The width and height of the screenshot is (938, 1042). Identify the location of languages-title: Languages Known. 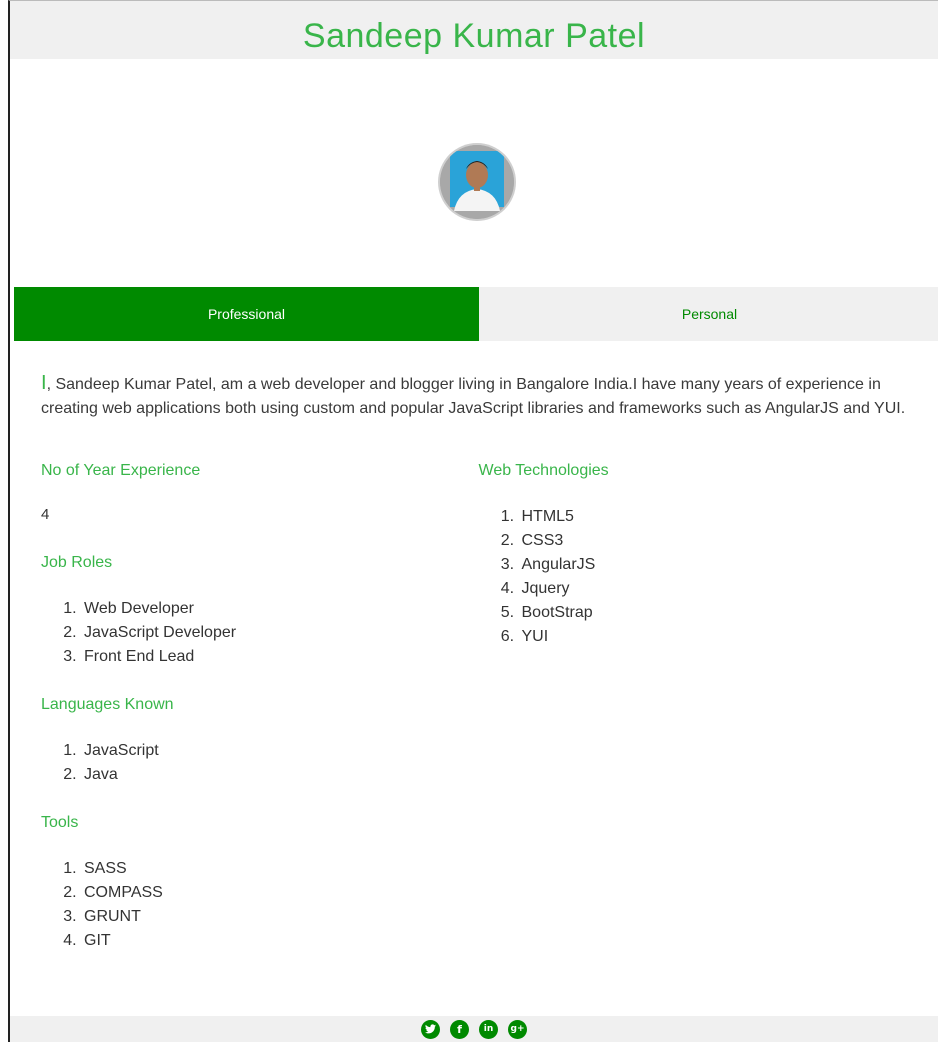
(107, 704).